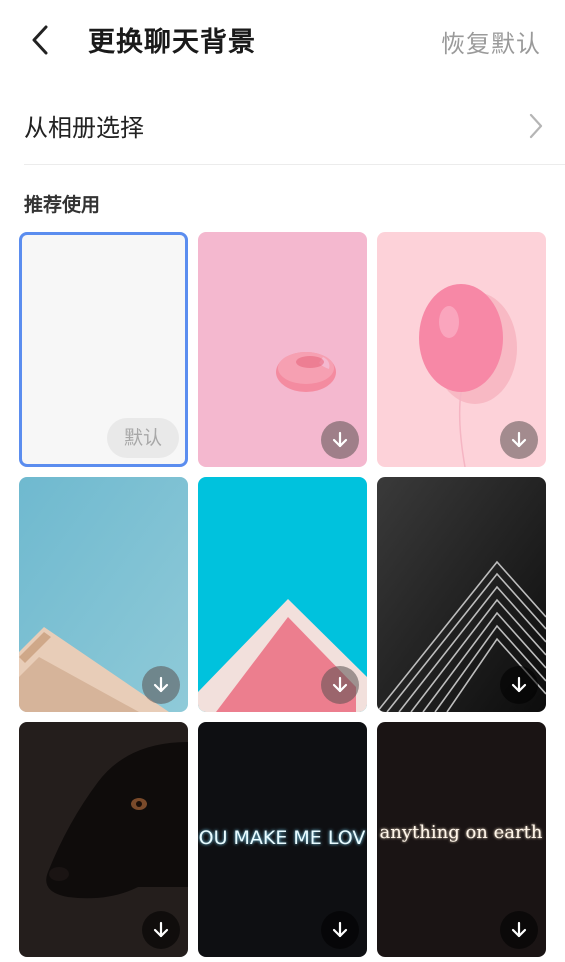  I want to click on neon-earth-text: anything on earth, so click(461, 832).